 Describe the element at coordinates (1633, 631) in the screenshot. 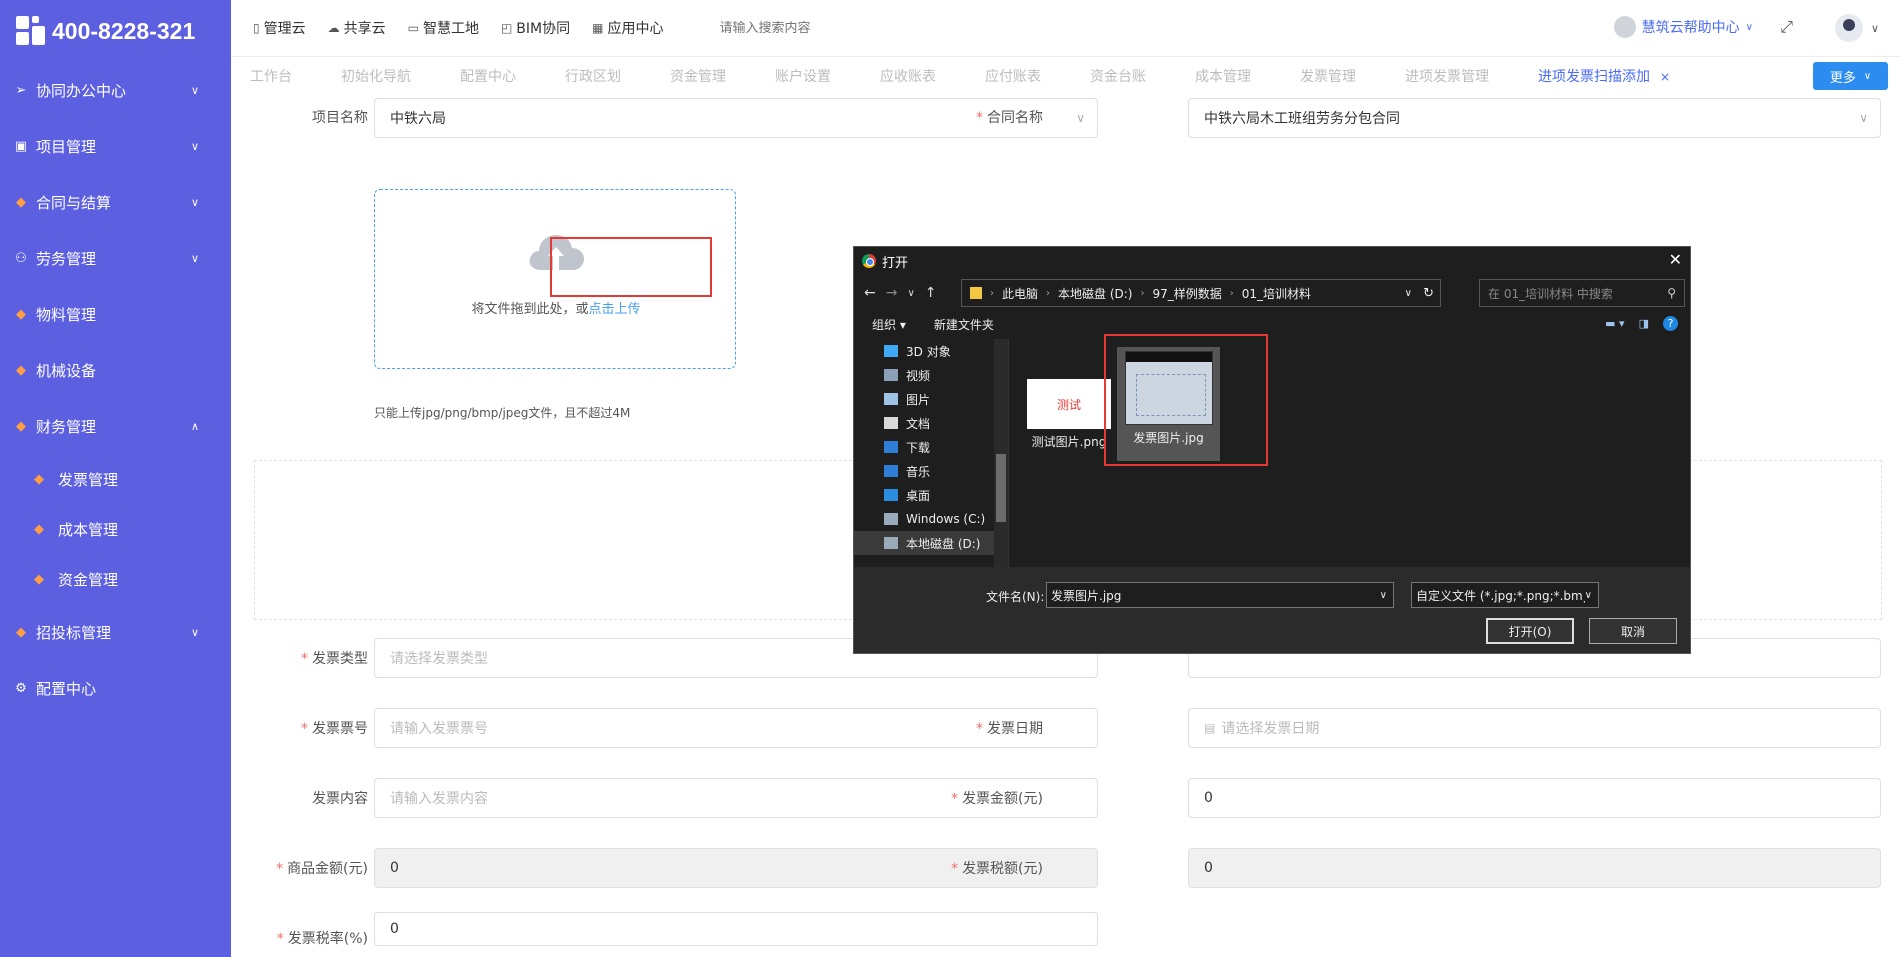

I see `cancel-button: 取消` at that location.